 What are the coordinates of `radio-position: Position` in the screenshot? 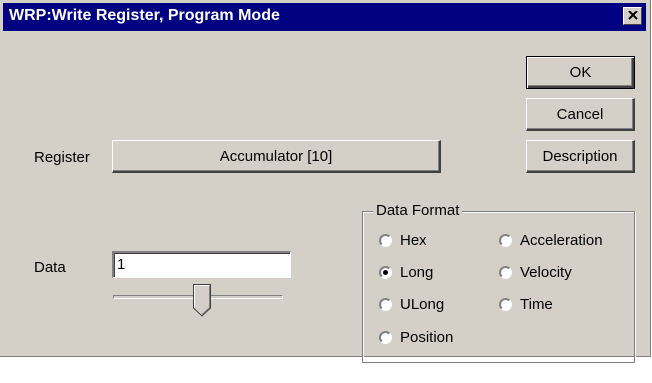 It's located at (416, 337).